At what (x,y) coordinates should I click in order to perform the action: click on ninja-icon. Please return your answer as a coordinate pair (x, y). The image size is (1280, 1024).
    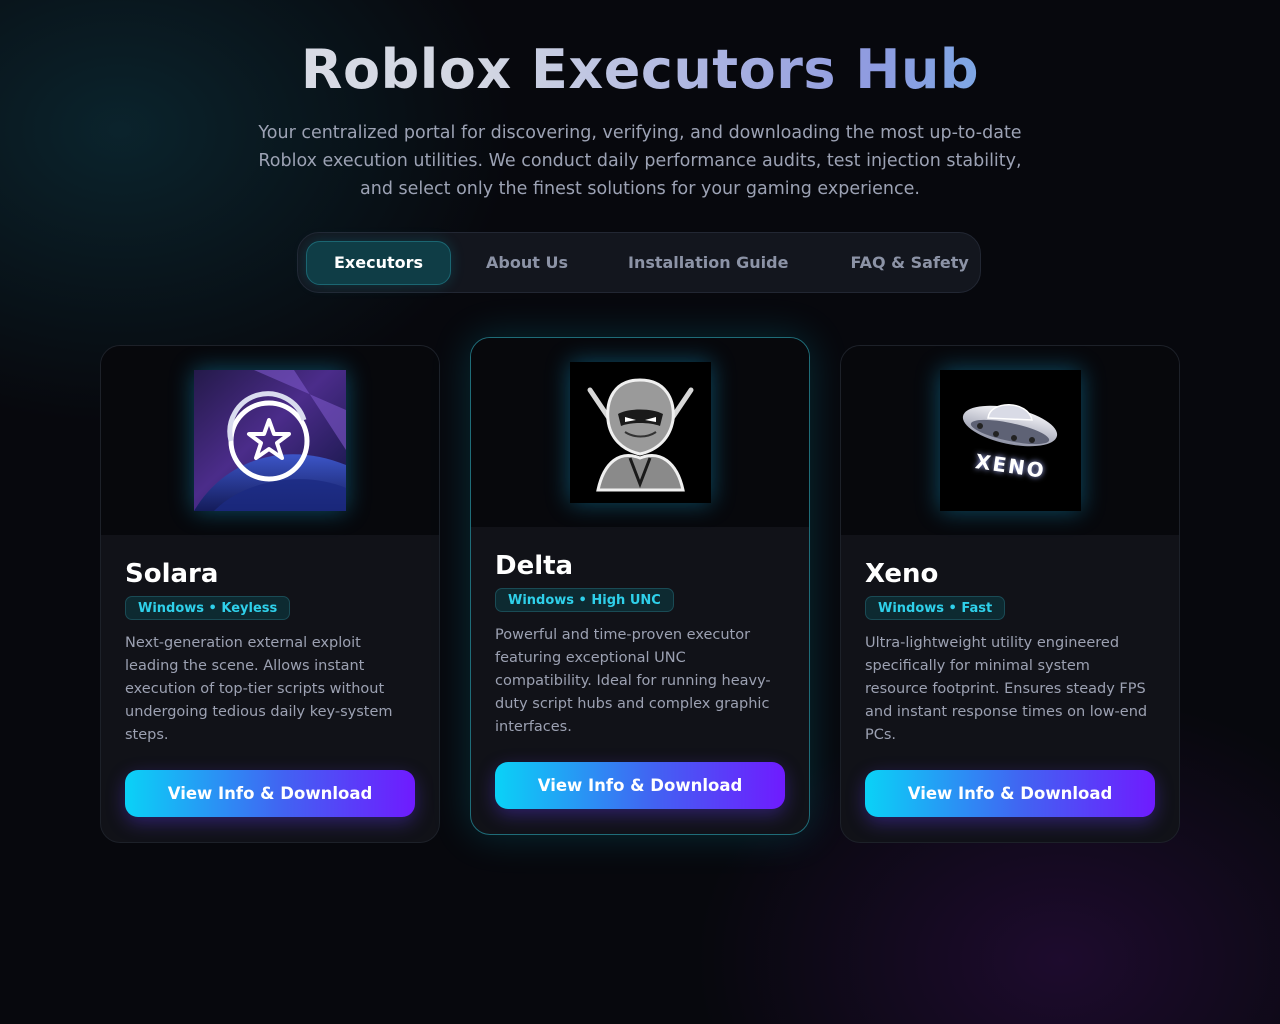
    Looking at the image, I should click on (640, 432).